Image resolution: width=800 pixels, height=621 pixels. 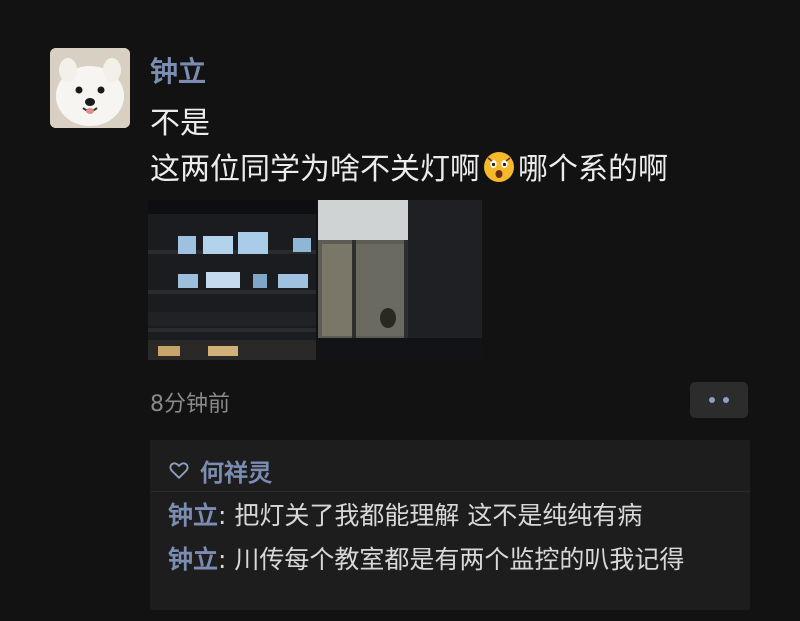 I want to click on heart-icon, so click(x=179, y=470).